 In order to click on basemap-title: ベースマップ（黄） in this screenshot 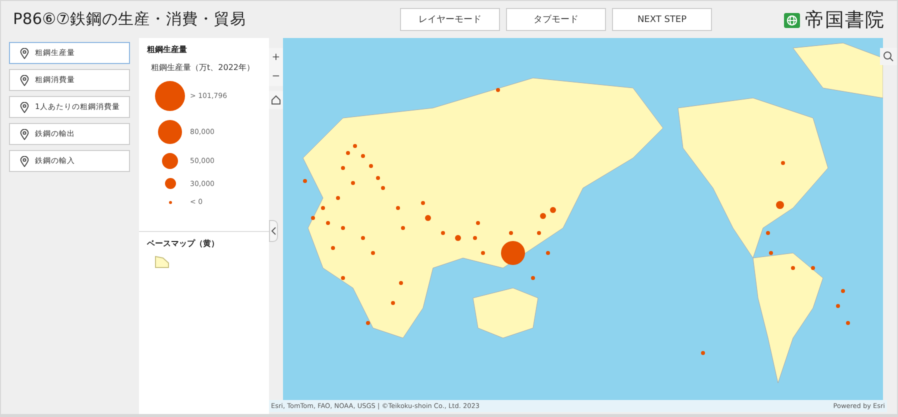, I will do `click(183, 243)`.